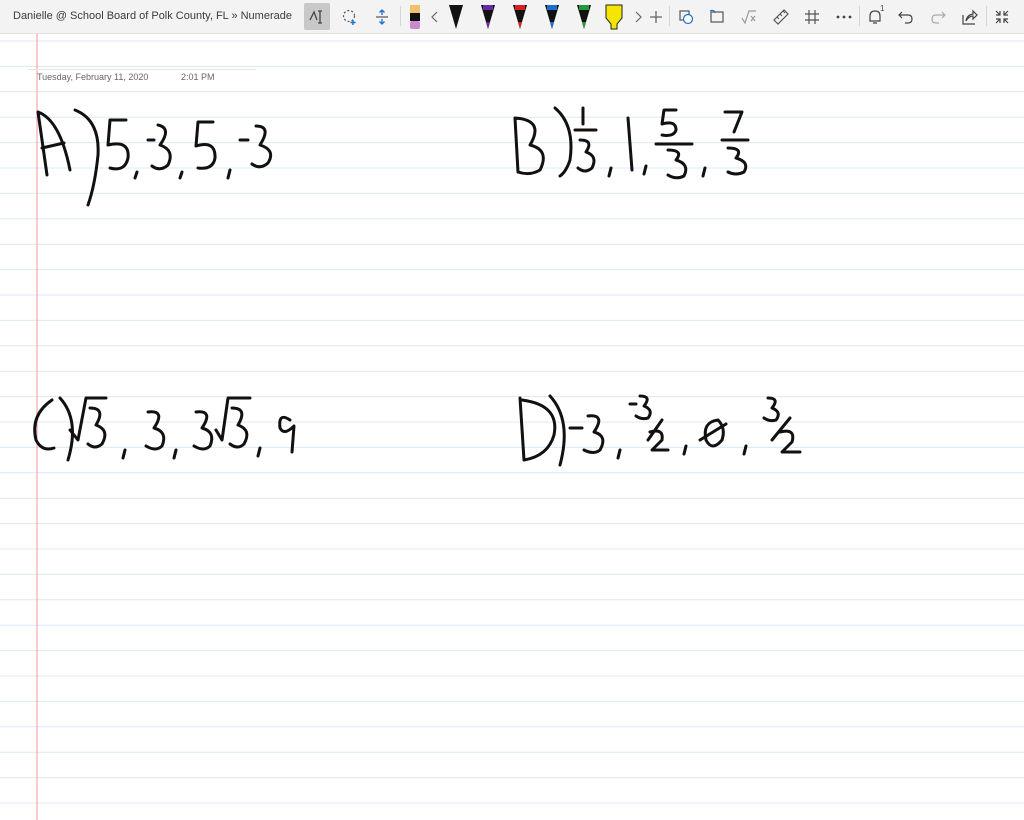 This screenshot has height=820, width=1024. What do you see at coordinates (749, 16) in the screenshot?
I see `math-icon` at bounding box center [749, 16].